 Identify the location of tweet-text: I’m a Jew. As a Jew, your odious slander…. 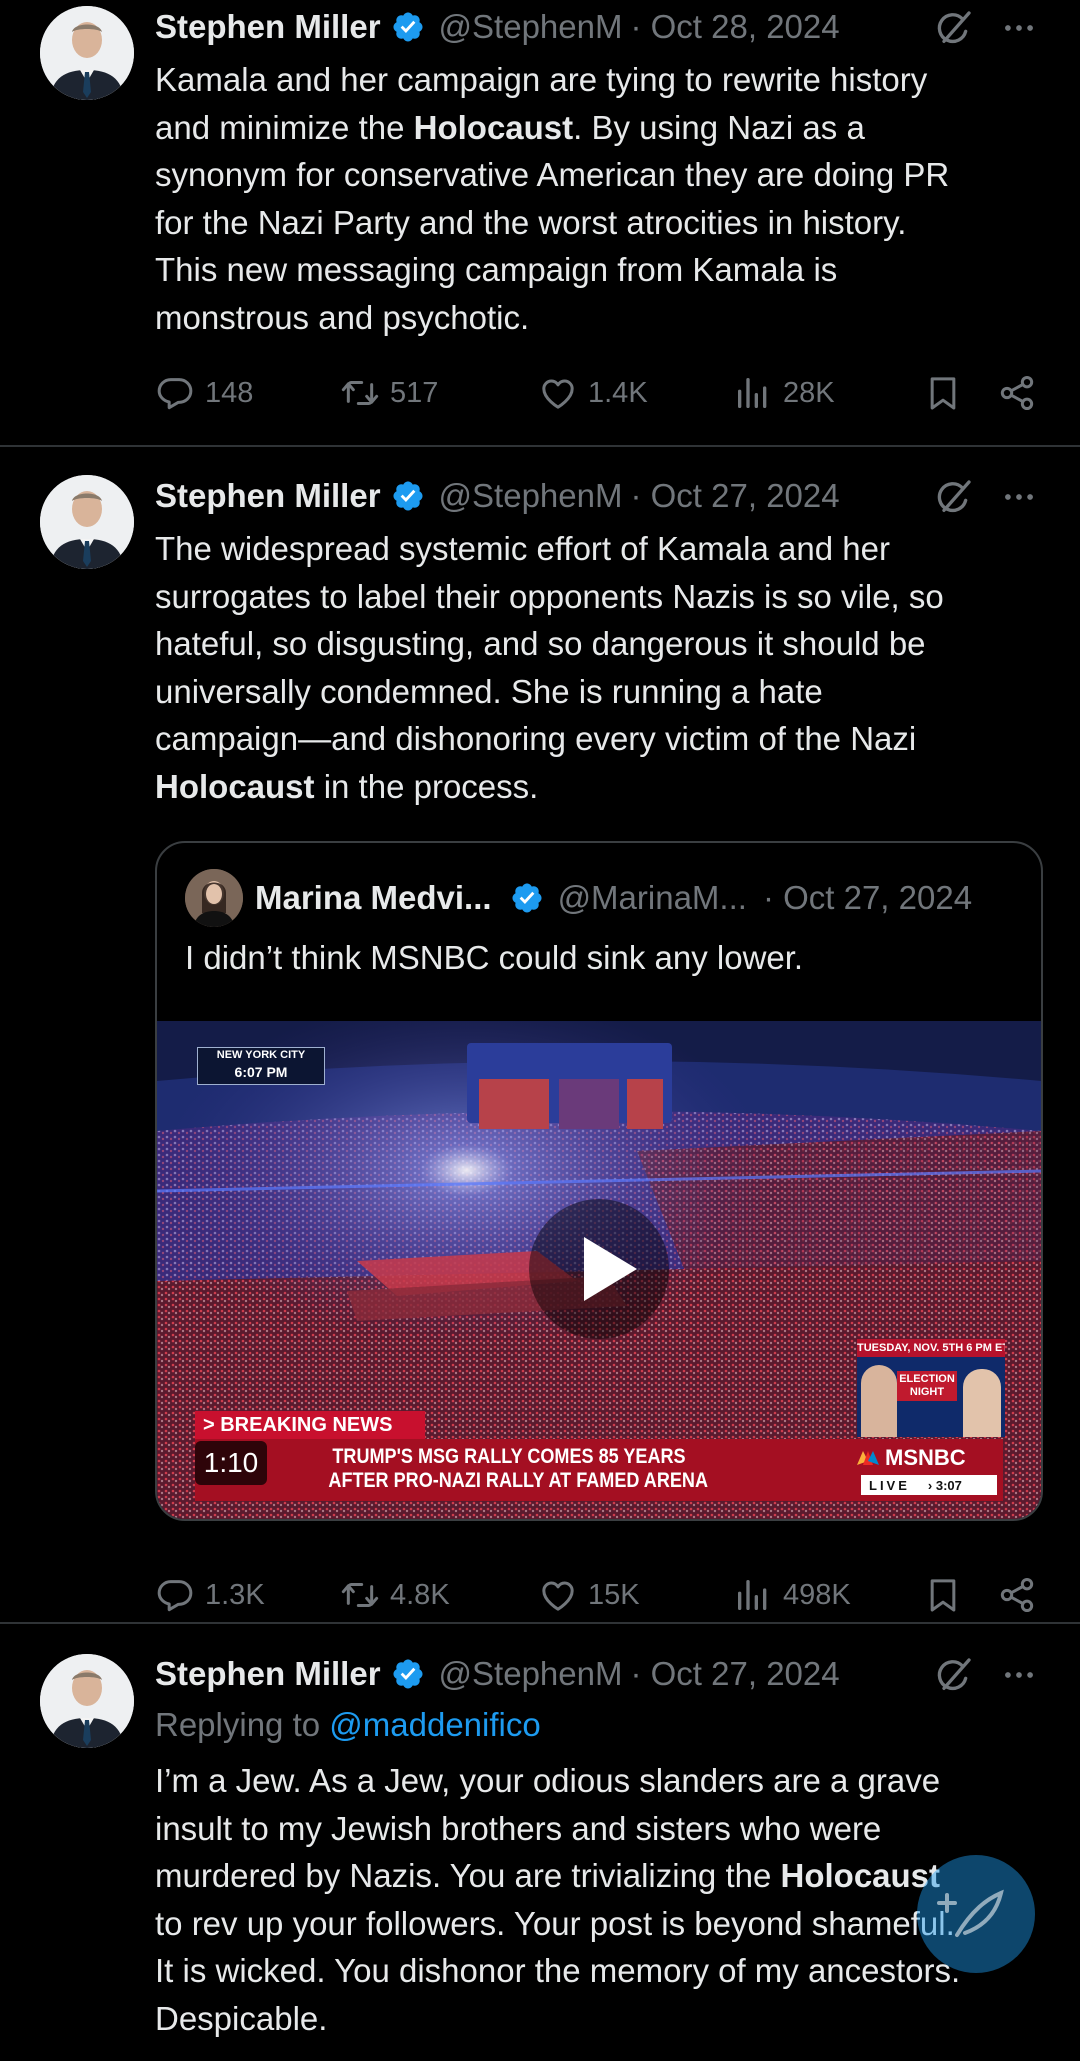
(558, 1899).